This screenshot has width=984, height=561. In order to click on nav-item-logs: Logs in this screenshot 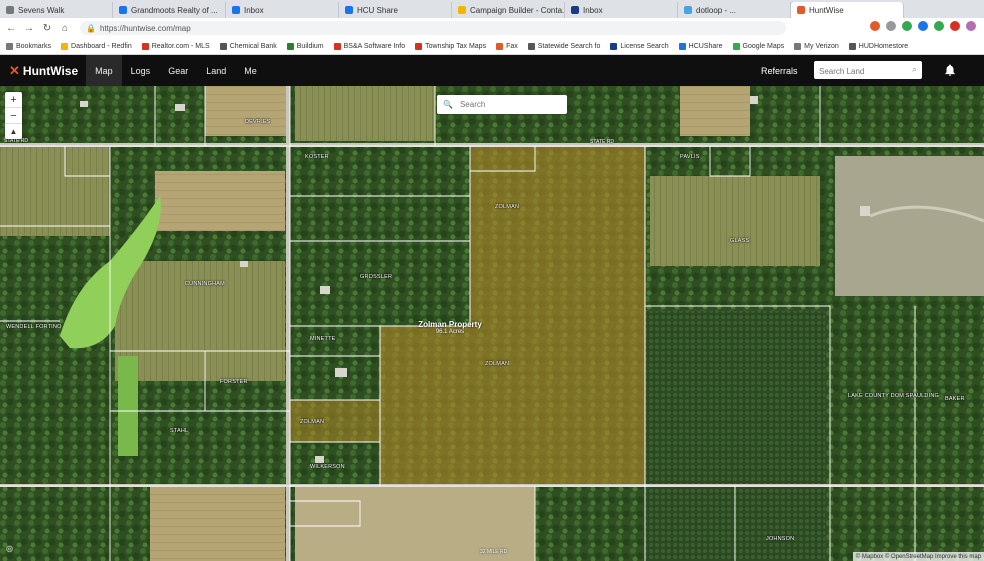, I will do `click(141, 70)`.